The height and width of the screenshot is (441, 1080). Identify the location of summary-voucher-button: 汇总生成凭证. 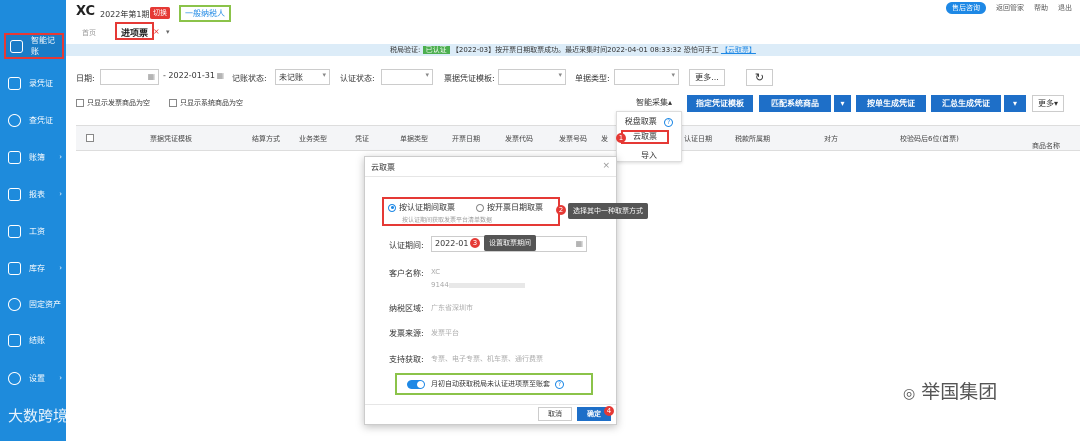
(966, 103).